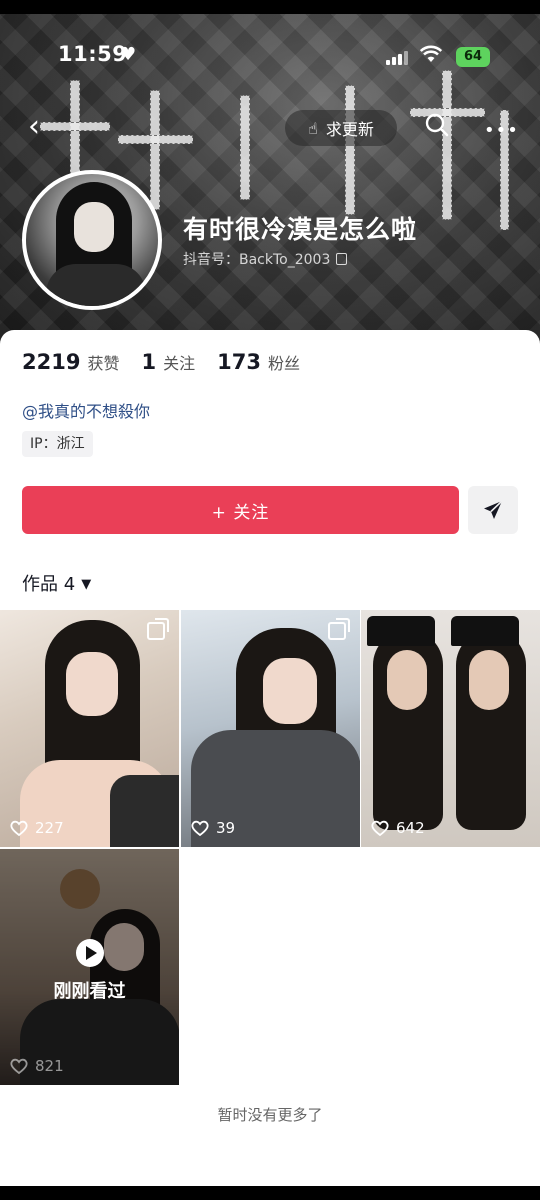 This screenshot has width=540, height=1200. I want to click on avatar, so click(92, 240).